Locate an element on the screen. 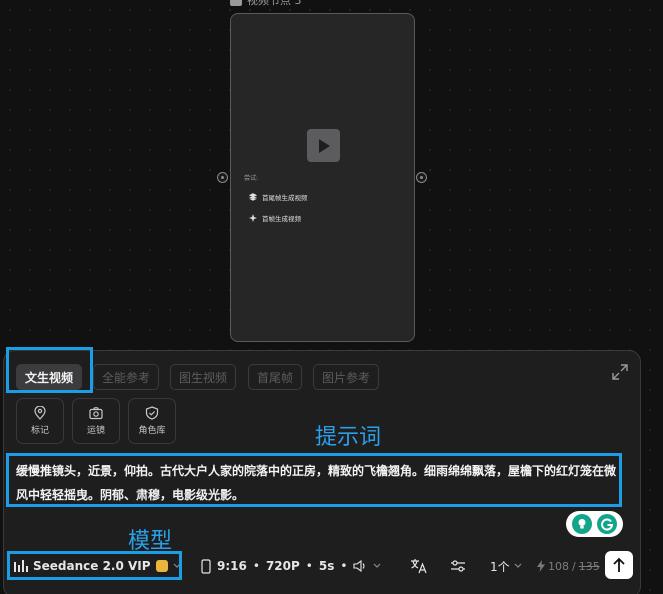  sliders-icon is located at coordinates (458, 566).